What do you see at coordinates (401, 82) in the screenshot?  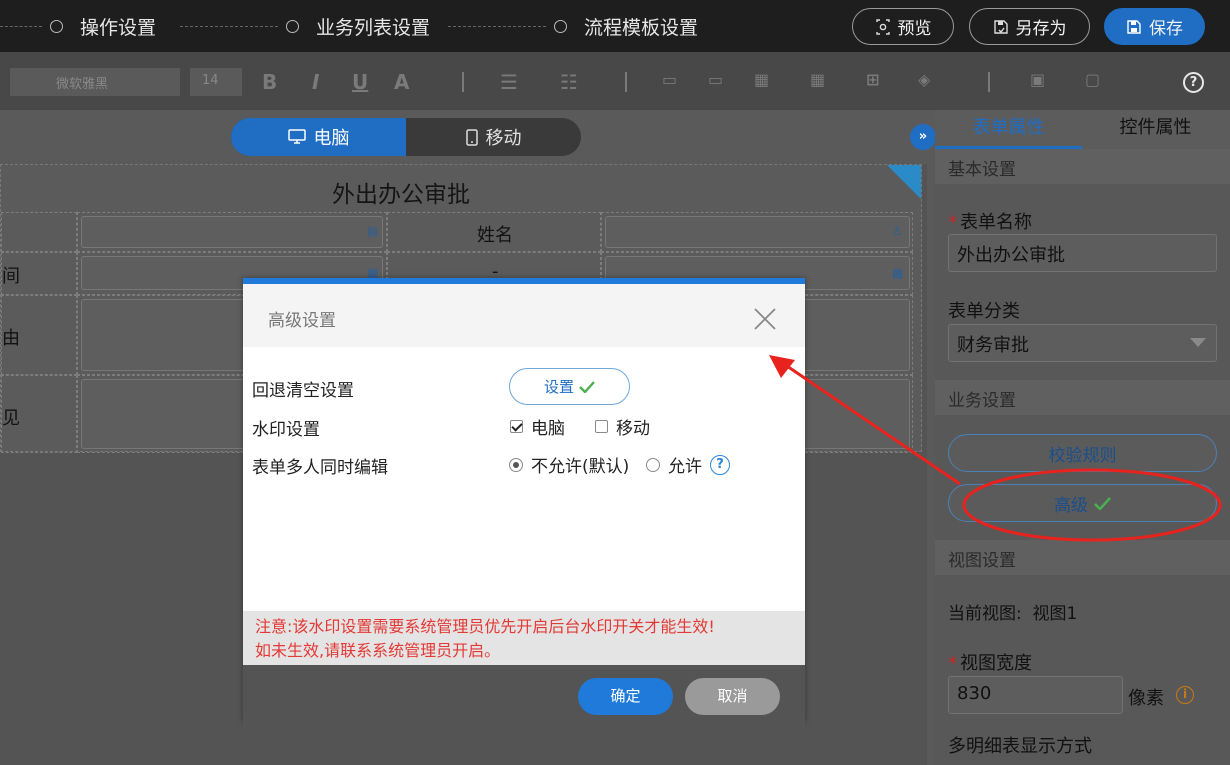 I see `font-color-icon: A` at bounding box center [401, 82].